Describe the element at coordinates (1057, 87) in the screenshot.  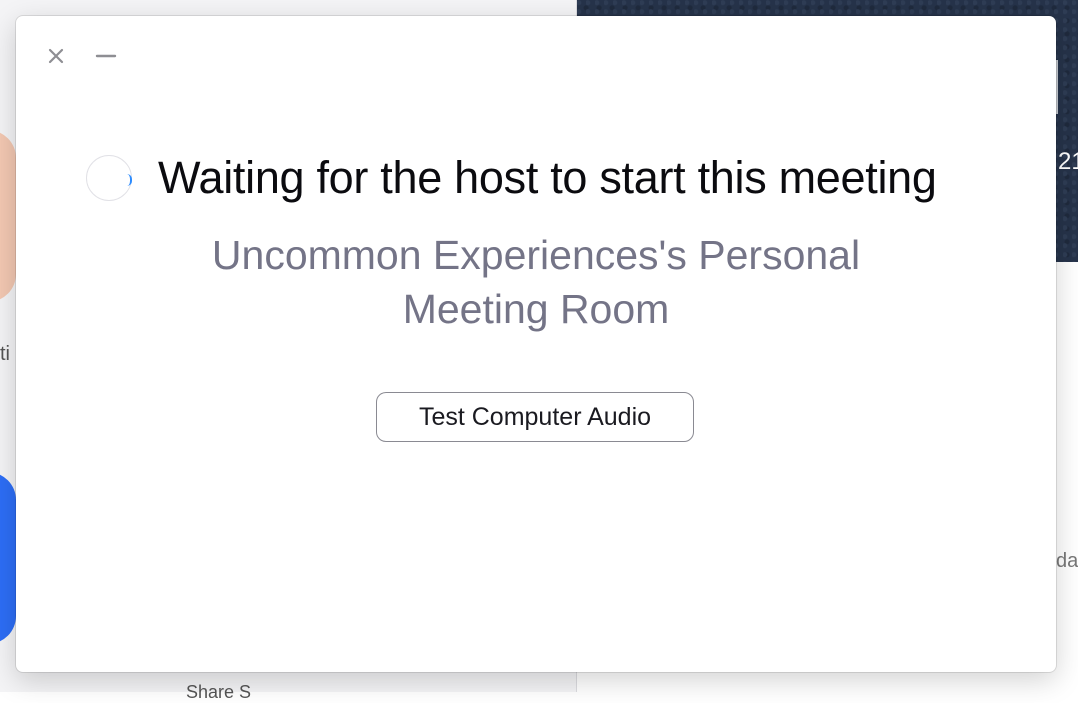
I see `background-clock-bar` at that location.